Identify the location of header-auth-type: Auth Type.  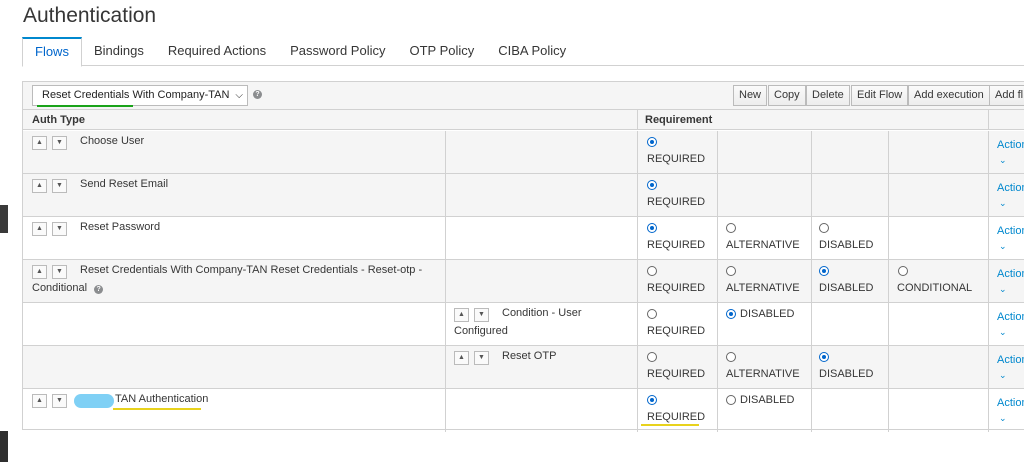
(58, 120).